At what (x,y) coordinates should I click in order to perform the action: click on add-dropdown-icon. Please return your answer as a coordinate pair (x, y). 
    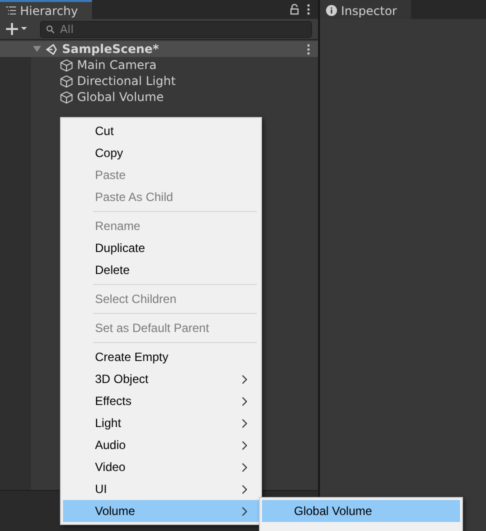
    Looking at the image, I should click on (18, 29).